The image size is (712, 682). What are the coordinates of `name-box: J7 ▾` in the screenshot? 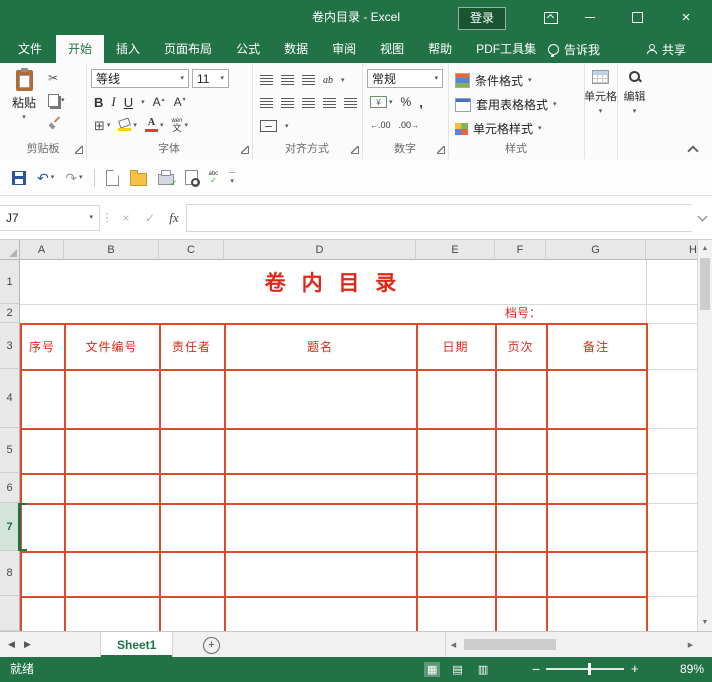 It's located at (50, 217).